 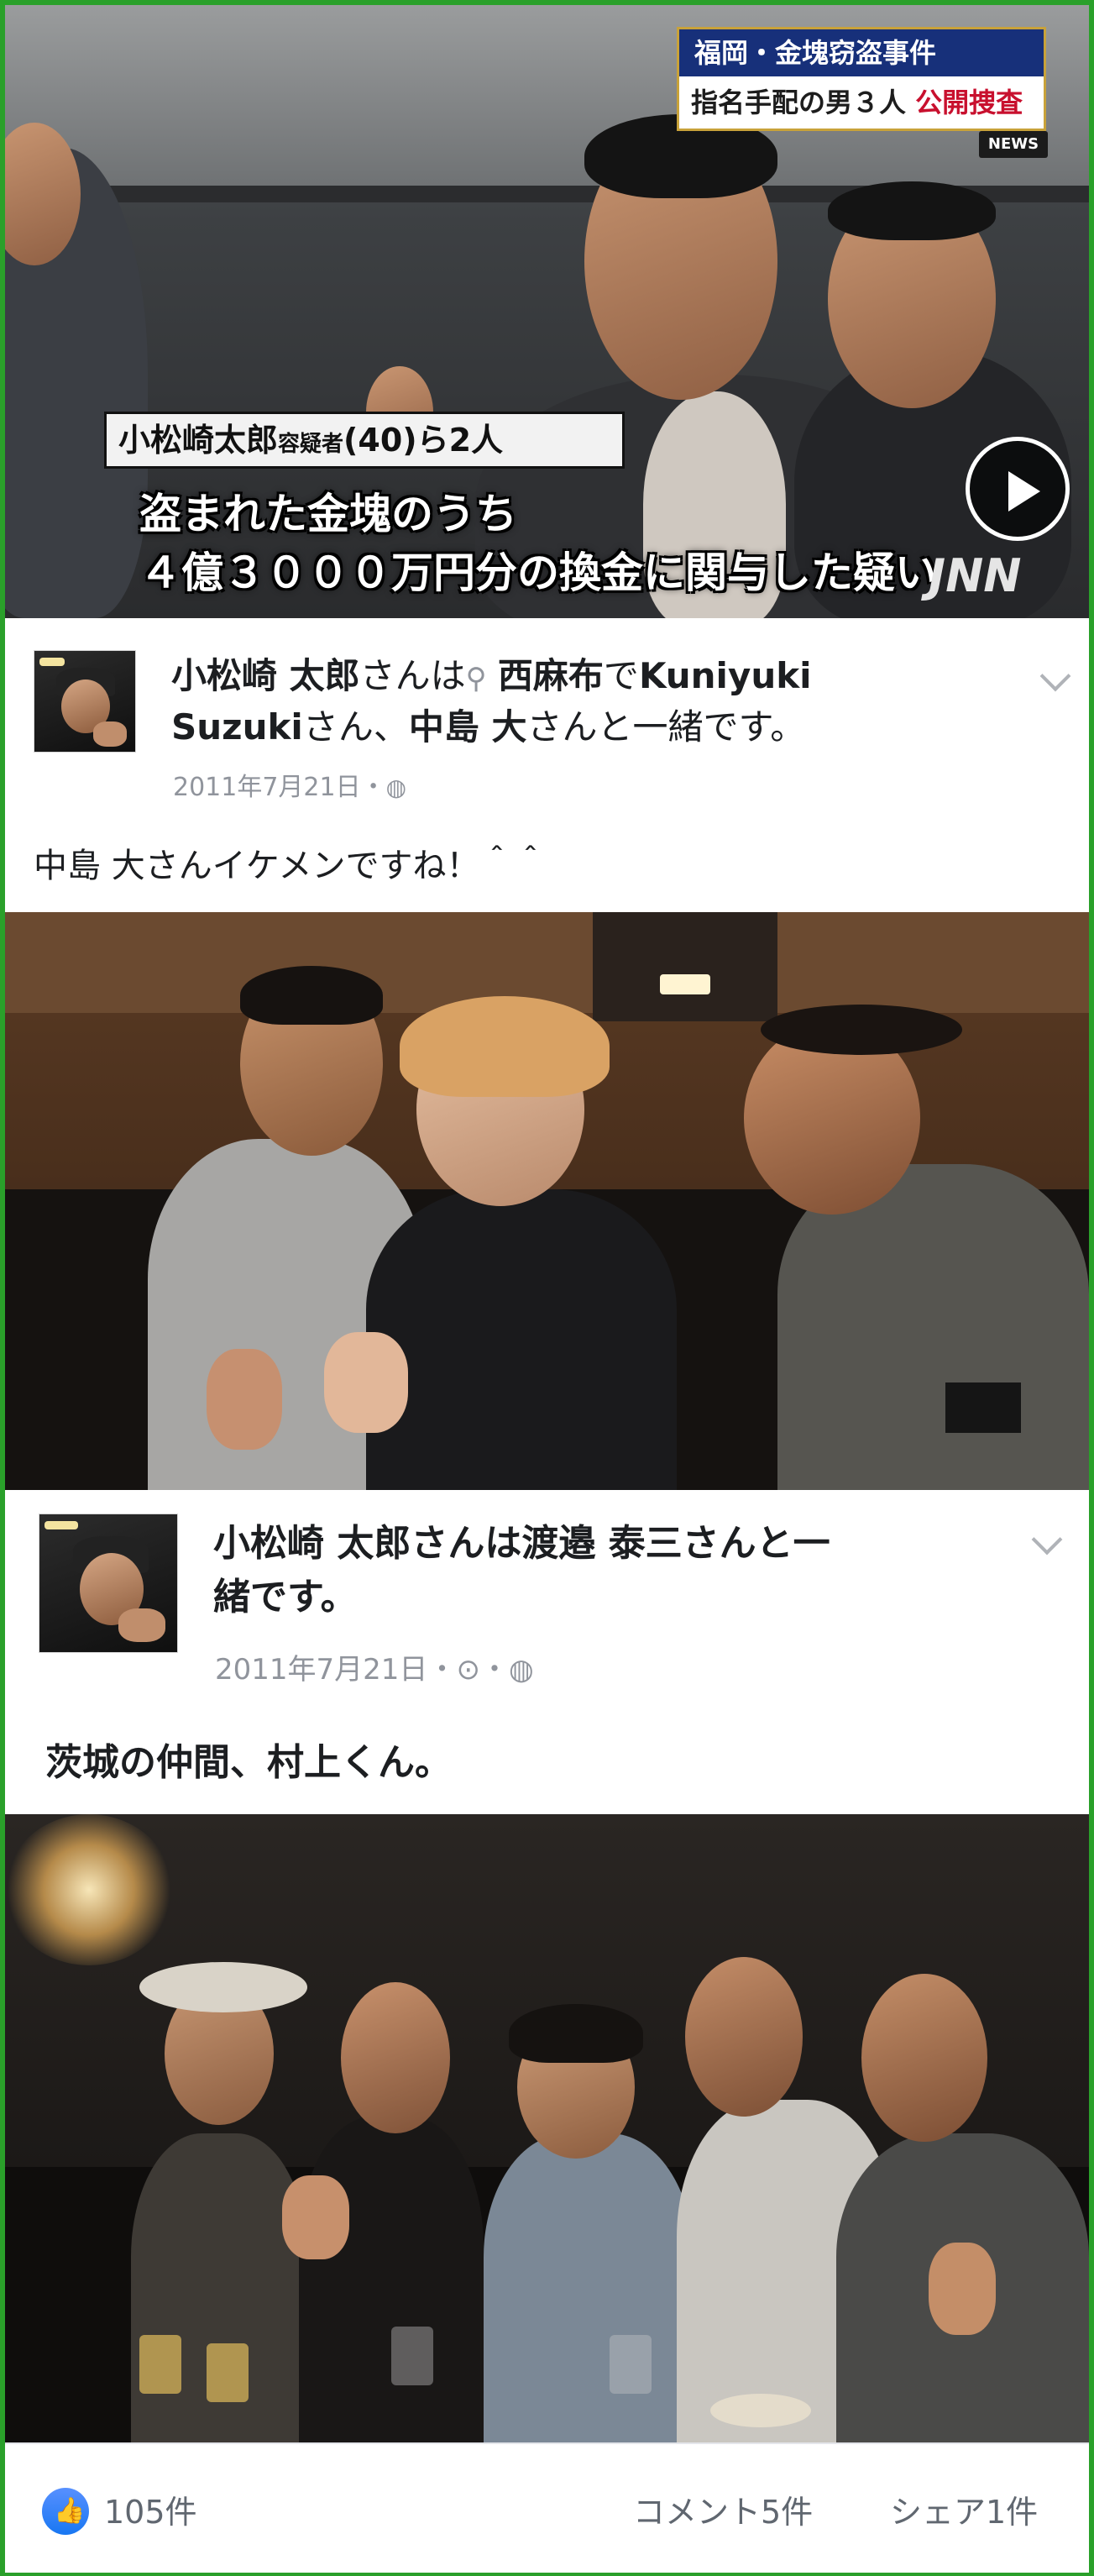 What do you see at coordinates (423, 440) in the screenshot?
I see `news-name-tag-rest: (40)ら2人` at bounding box center [423, 440].